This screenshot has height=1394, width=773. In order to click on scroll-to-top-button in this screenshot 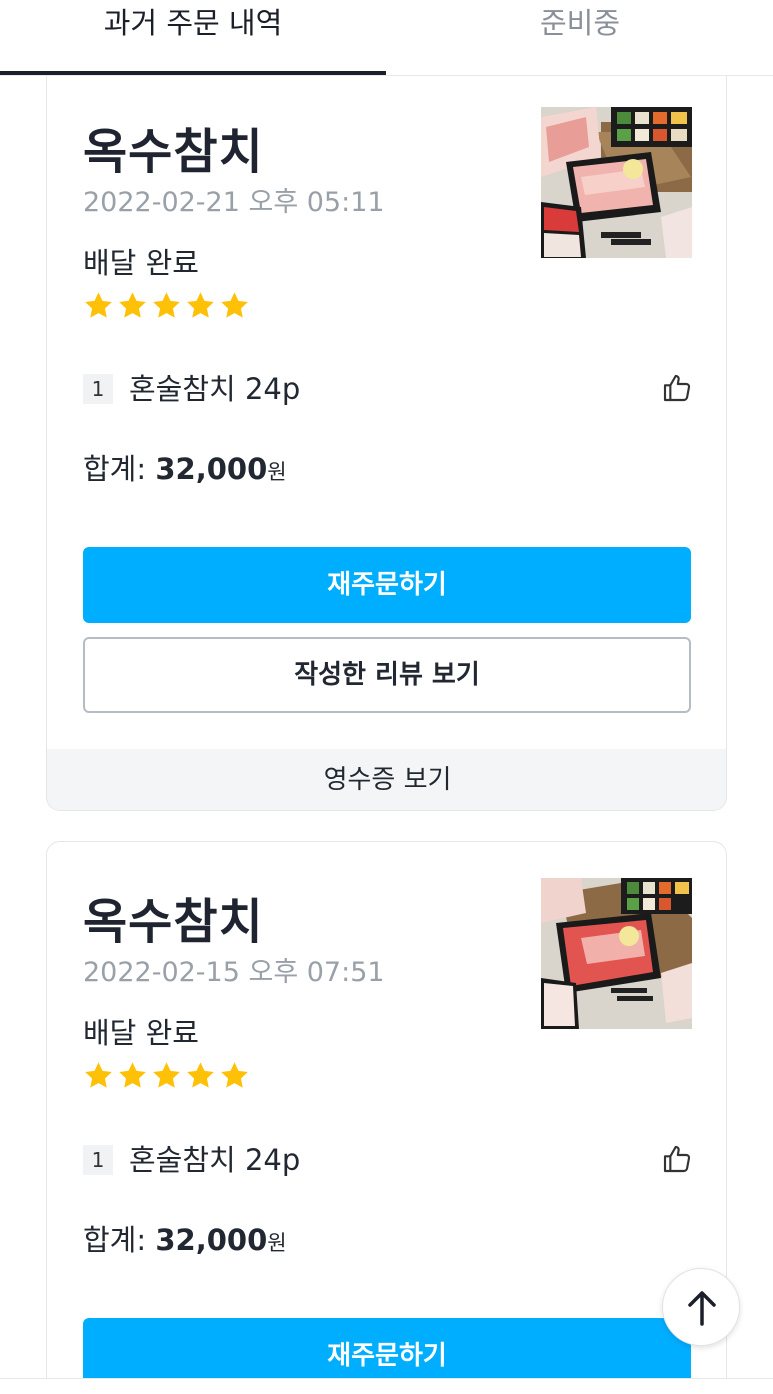, I will do `click(701, 1307)`.